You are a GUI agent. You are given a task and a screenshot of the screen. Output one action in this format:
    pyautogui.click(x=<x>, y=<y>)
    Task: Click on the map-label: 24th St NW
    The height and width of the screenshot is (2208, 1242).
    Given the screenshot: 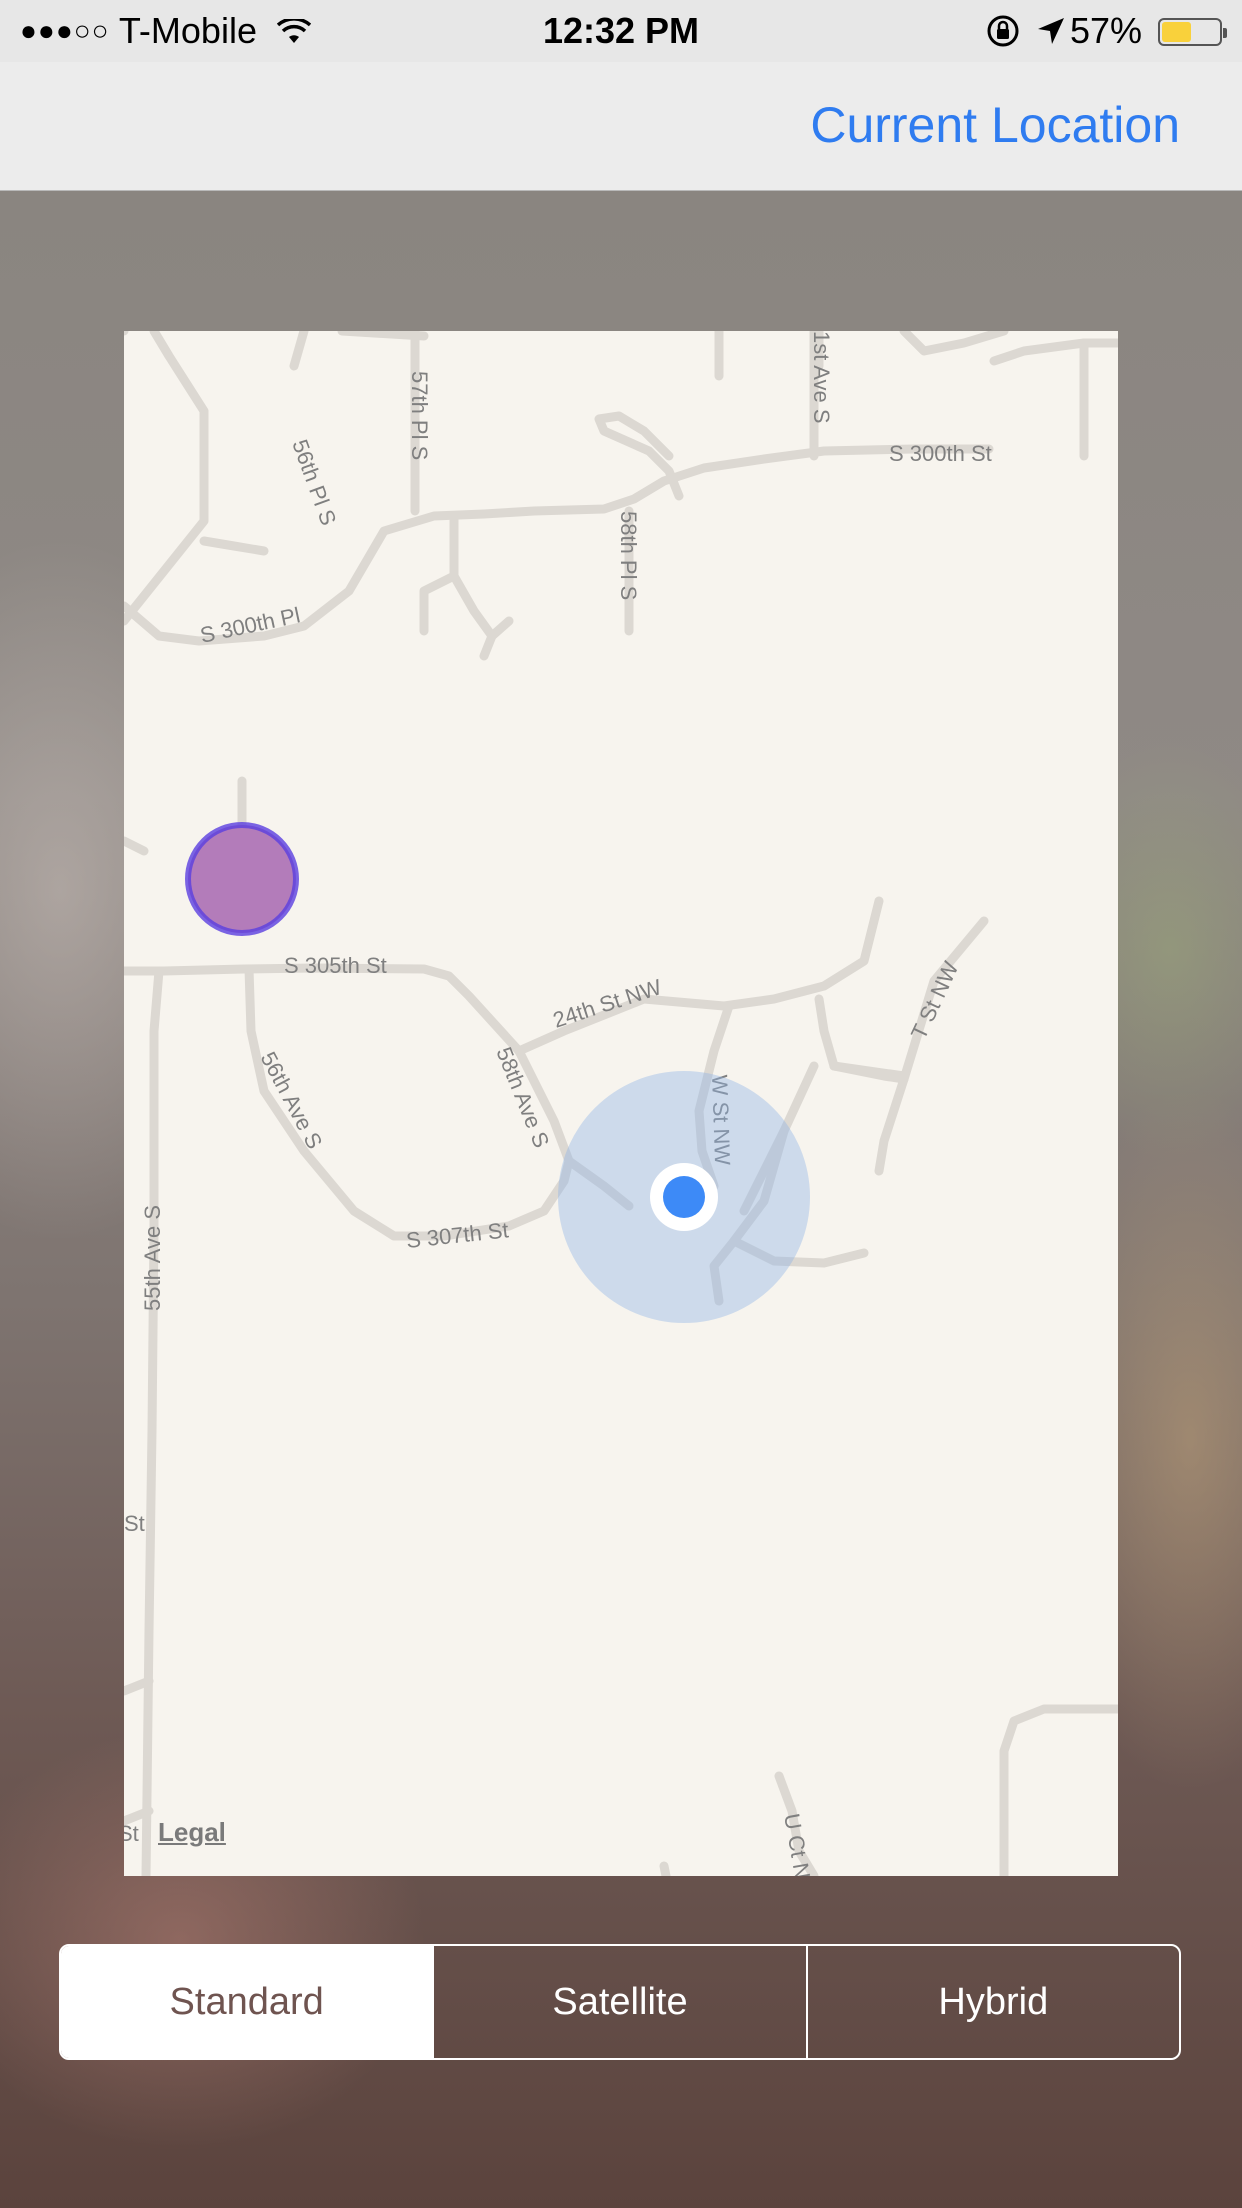 What is the action you would take?
    pyautogui.click(x=607, y=1003)
    